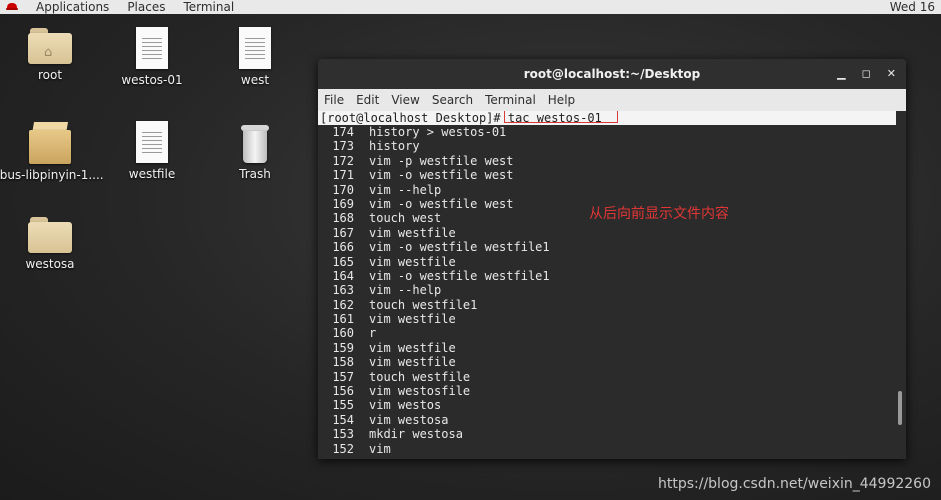 The height and width of the screenshot is (500, 941). What do you see at coordinates (152, 151) in the screenshot?
I see `desktop-icon-westfile: westfile` at bounding box center [152, 151].